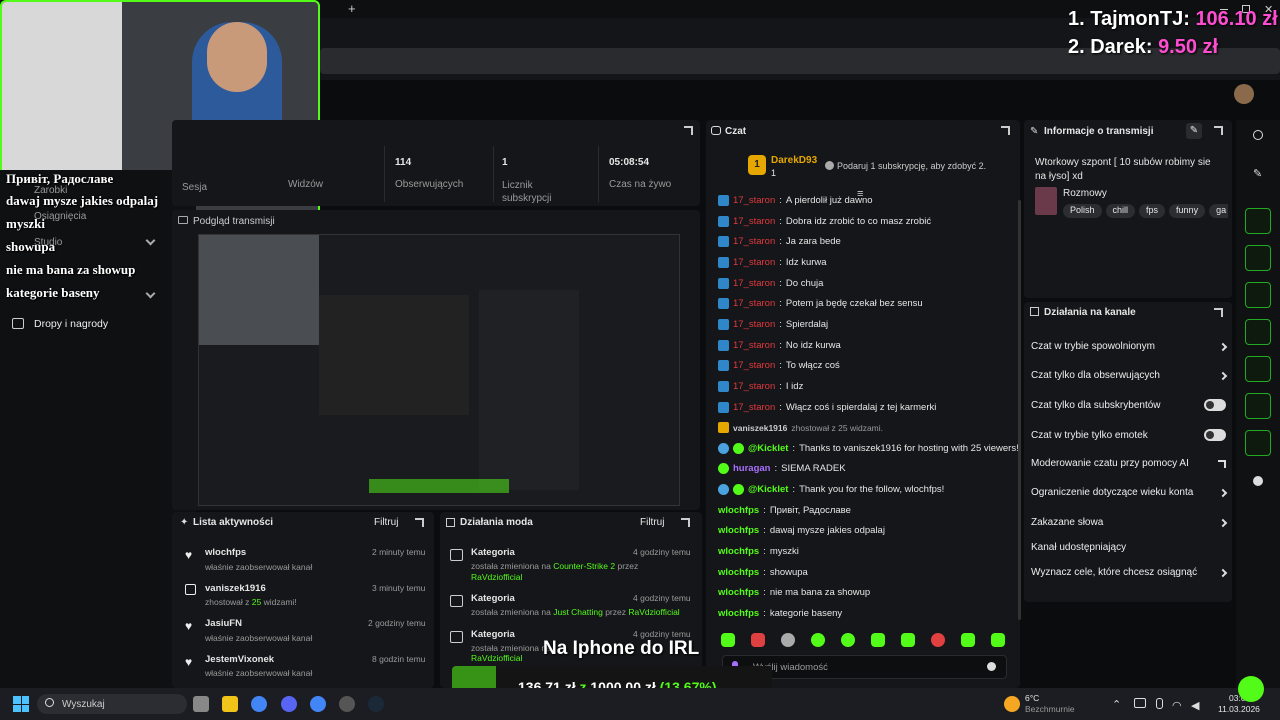 The image size is (1280, 720). Describe the element at coordinates (71, 324) in the screenshot. I see `nav-item-dropy: Dropy i nagrody` at that location.